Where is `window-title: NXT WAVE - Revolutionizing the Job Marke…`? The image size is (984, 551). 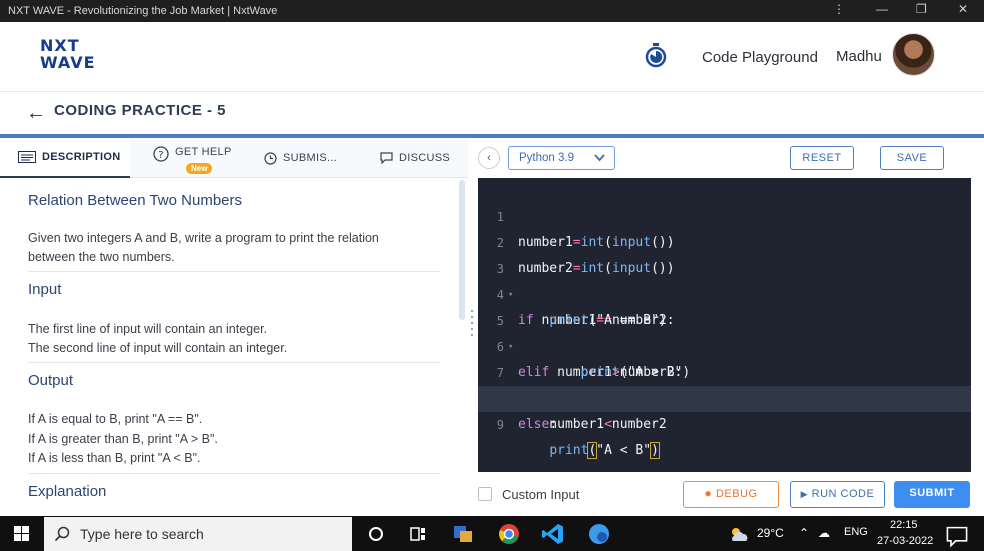 window-title: NXT WAVE - Revolutionizing the Job Marke… is located at coordinates (143, 11).